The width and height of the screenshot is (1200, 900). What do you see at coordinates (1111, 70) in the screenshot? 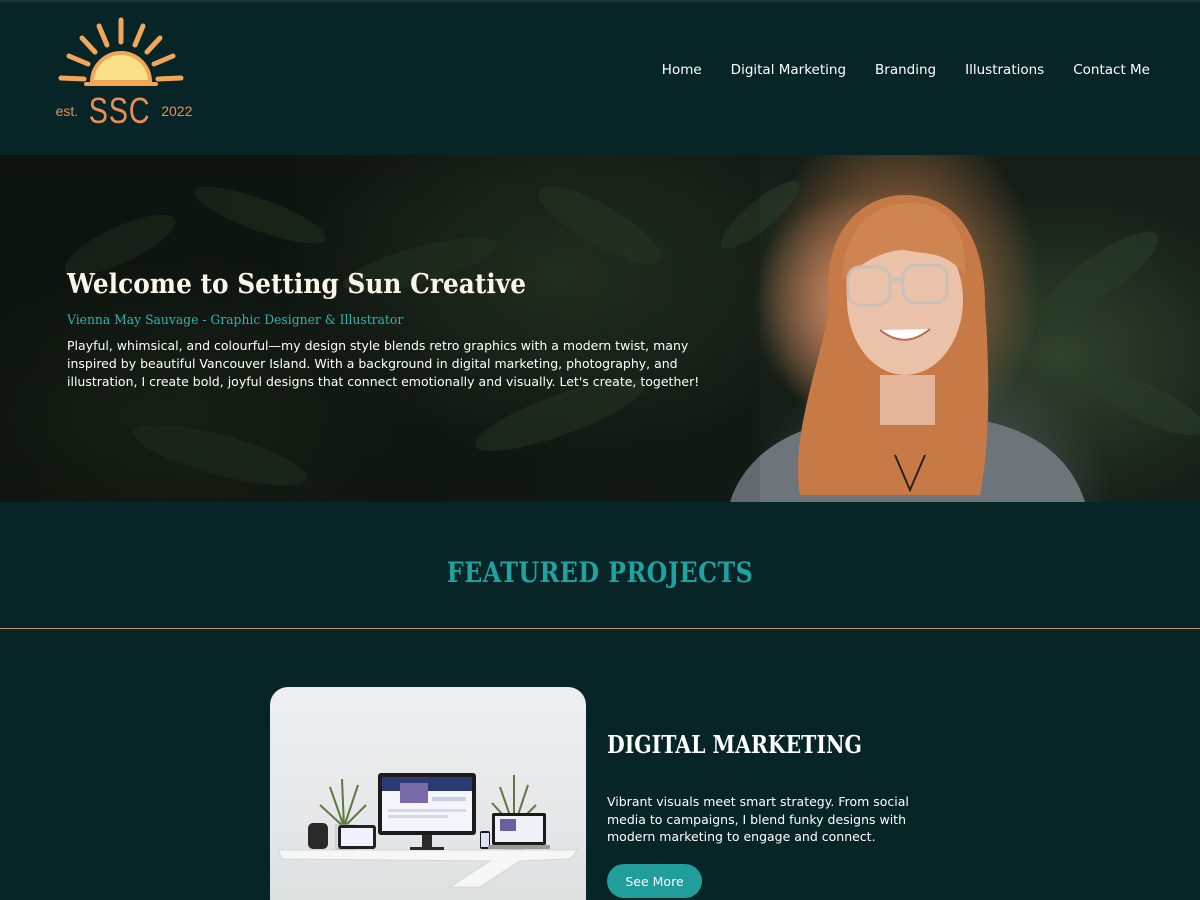
I see `nav-link-contact-me: Contact Me` at bounding box center [1111, 70].